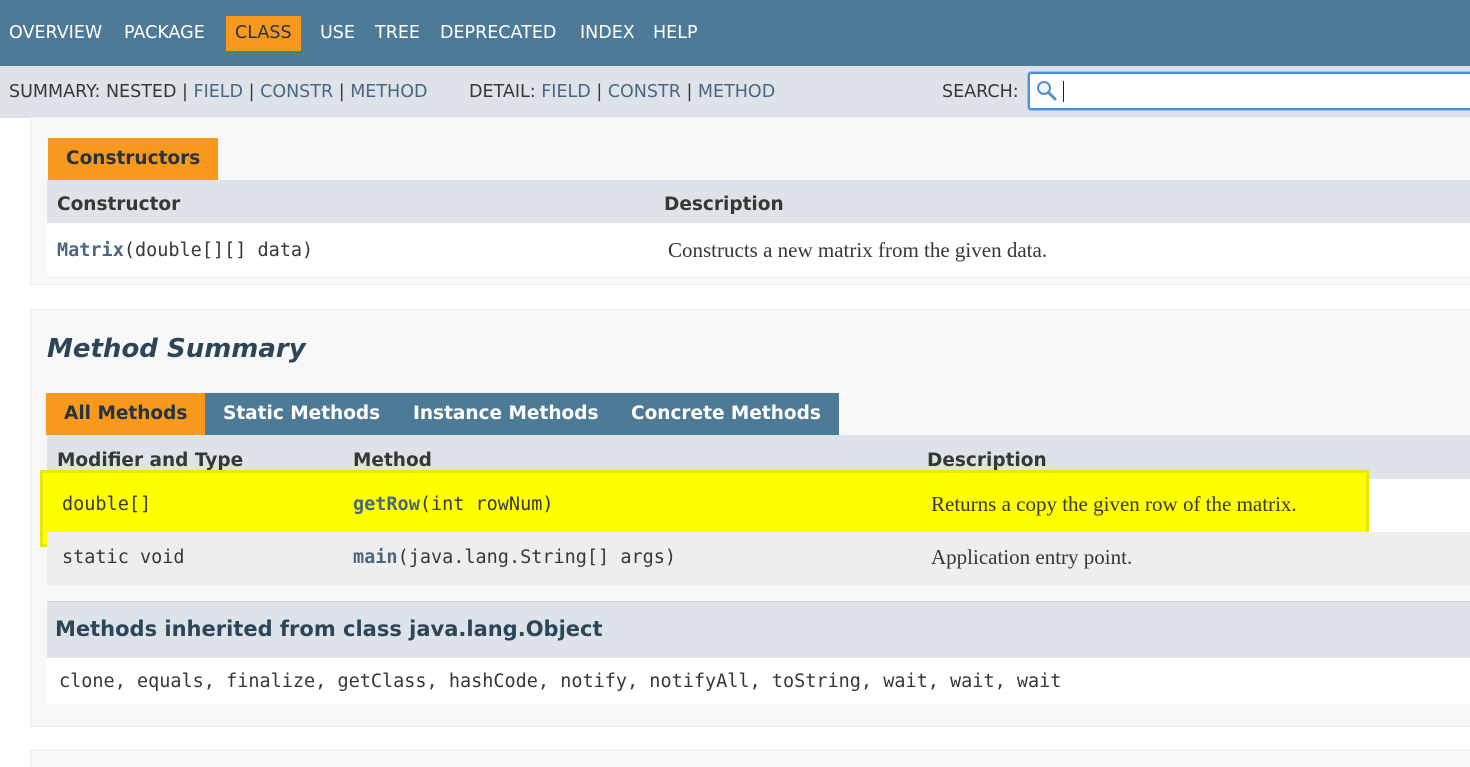 The height and width of the screenshot is (767, 1470). I want to click on method-signature: main(java.lang.String[] args), so click(514, 557).